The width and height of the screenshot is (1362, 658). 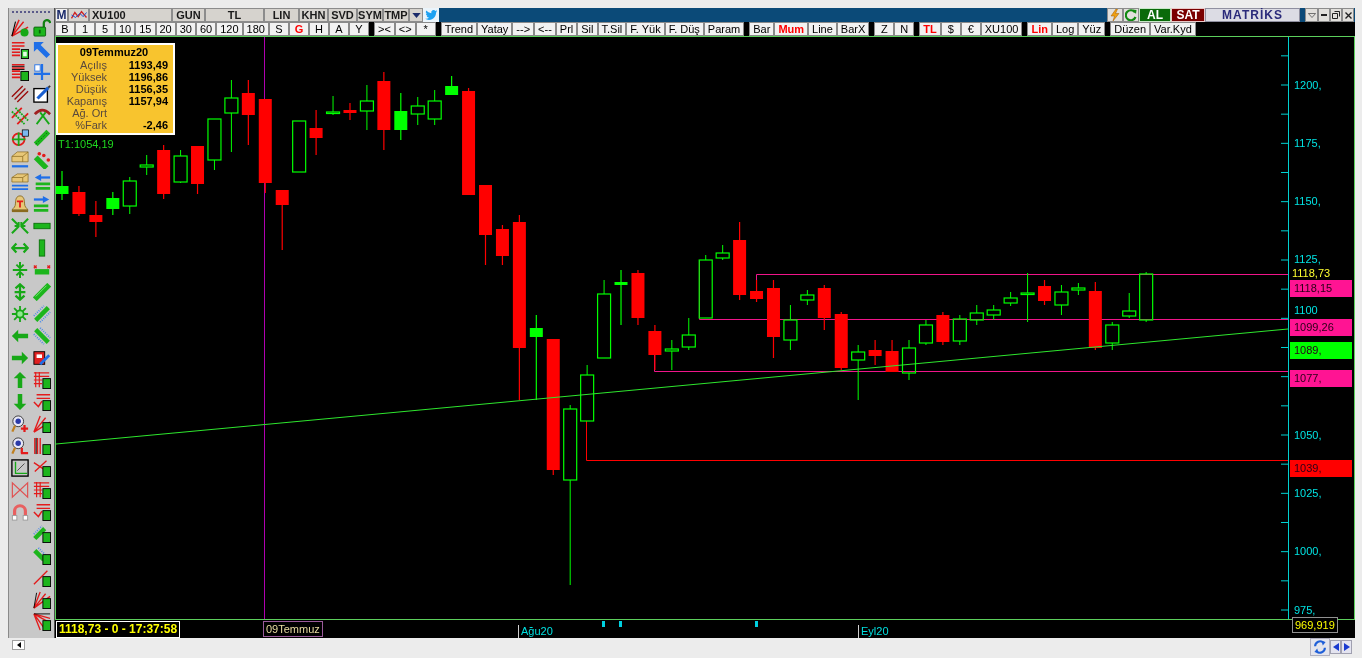 I want to click on dotted-reverse-bar-icon, so click(x=42, y=336).